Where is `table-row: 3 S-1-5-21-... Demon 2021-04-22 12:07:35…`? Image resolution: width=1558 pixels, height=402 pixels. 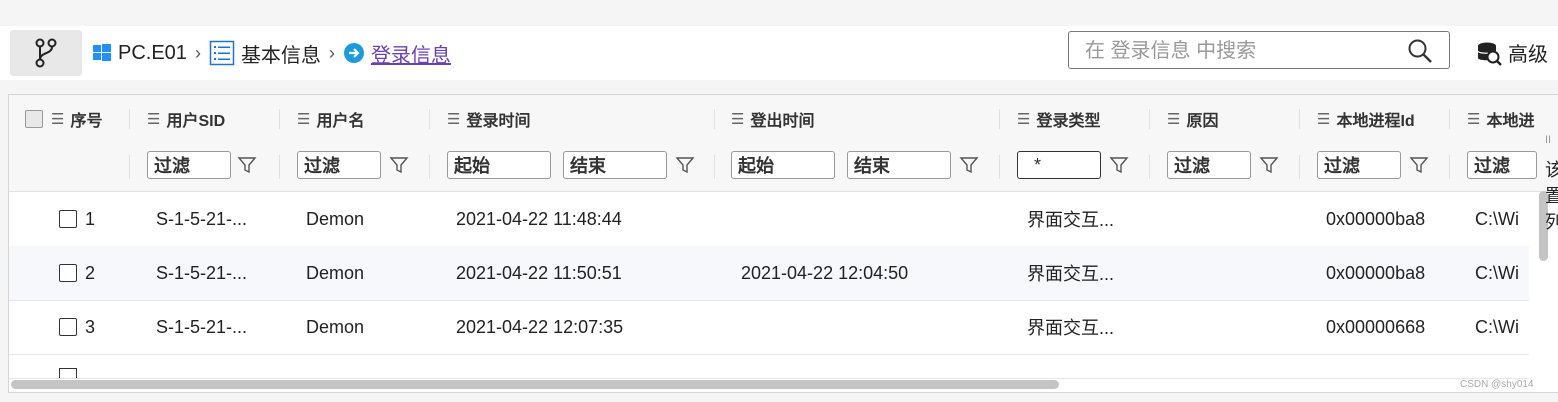
table-row: 3 S-1-5-21-... Demon 2021-04-22 12:07:35… is located at coordinates (769, 327).